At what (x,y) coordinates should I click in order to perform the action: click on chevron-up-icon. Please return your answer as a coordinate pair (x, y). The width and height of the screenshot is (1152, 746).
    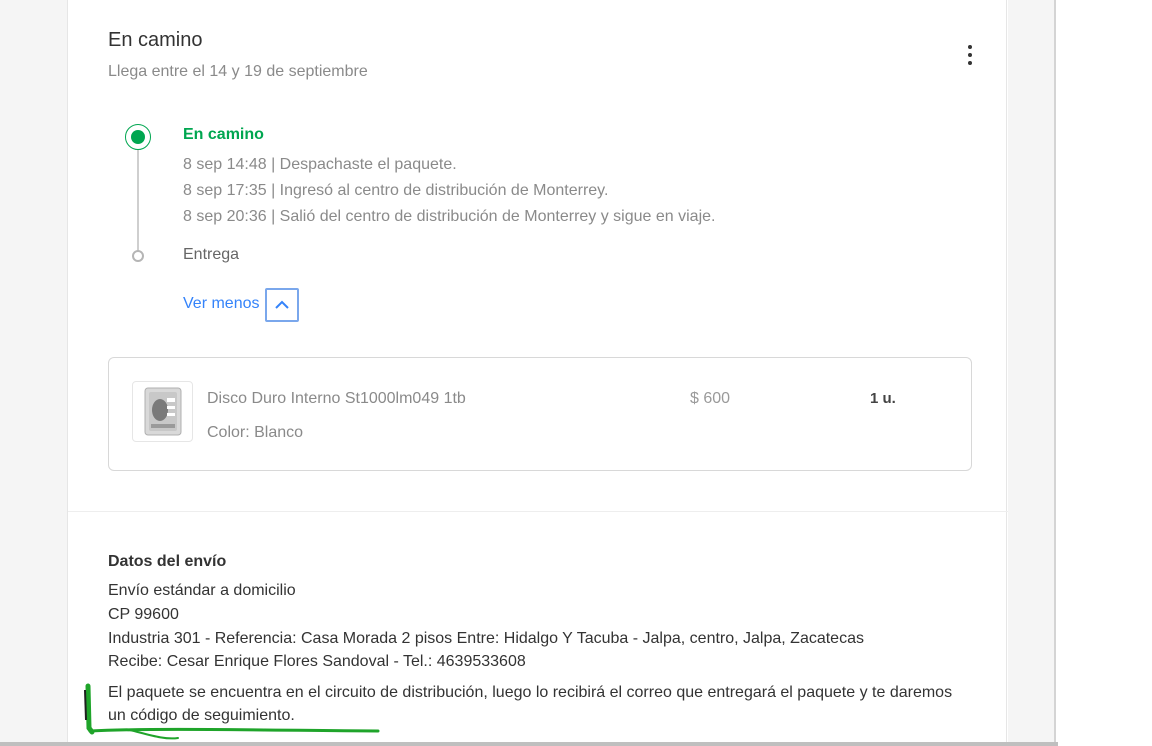
    Looking at the image, I should click on (282, 304).